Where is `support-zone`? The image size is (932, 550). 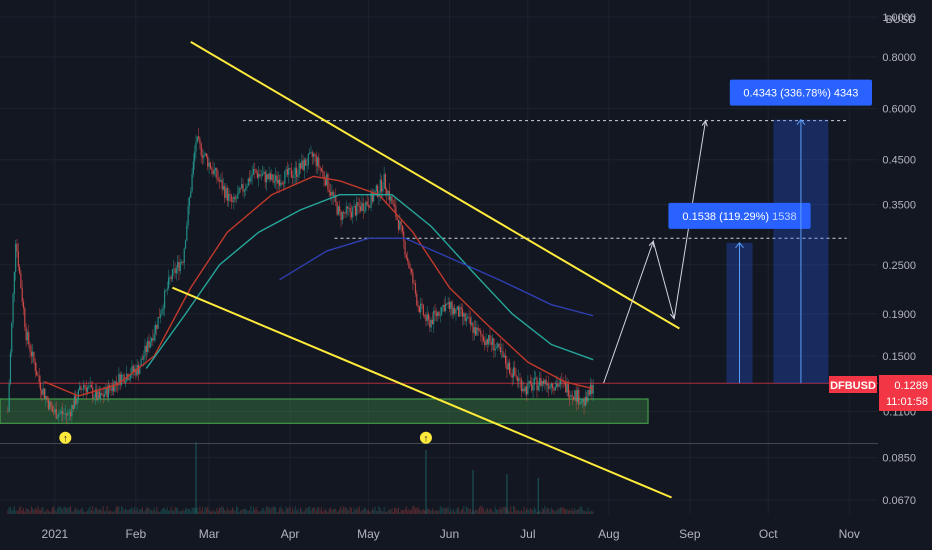 support-zone is located at coordinates (324, 411).